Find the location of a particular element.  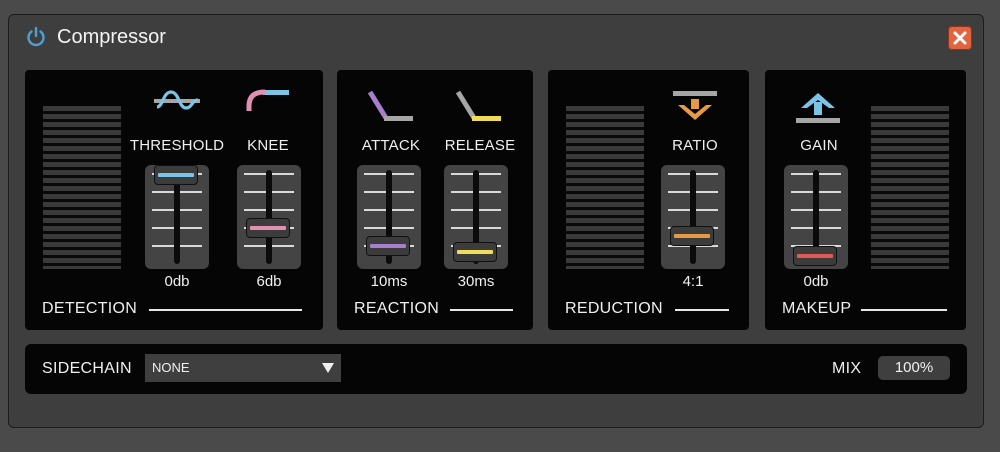

detection-divider is located at coordinates (225, 310).